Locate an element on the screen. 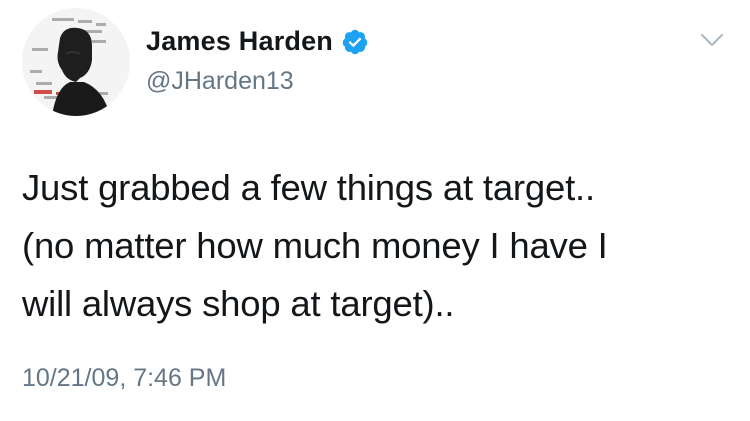  user-handle: @JHarden13 is located at coordinates (220, 81).